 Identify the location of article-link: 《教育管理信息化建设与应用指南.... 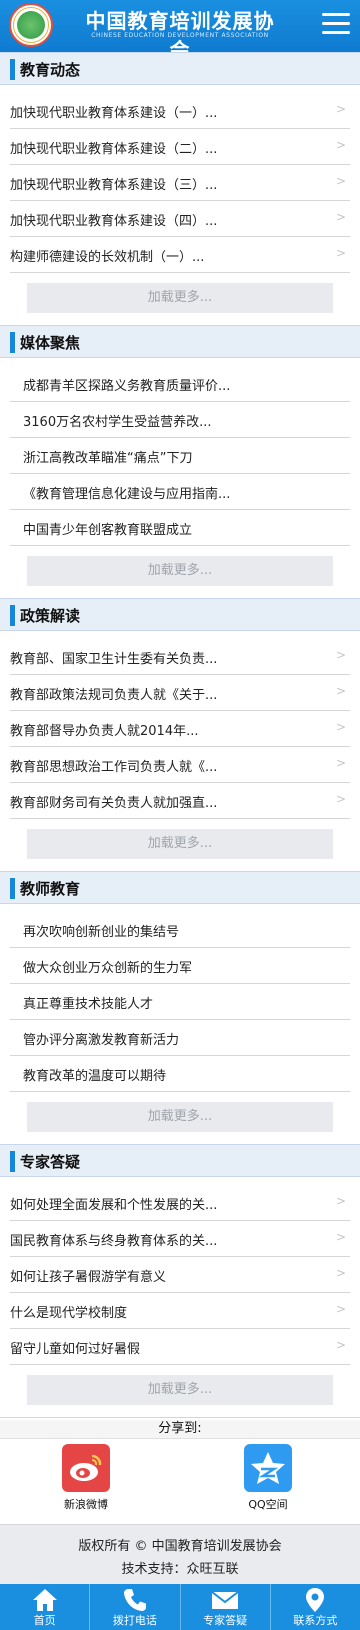
(180, 492).